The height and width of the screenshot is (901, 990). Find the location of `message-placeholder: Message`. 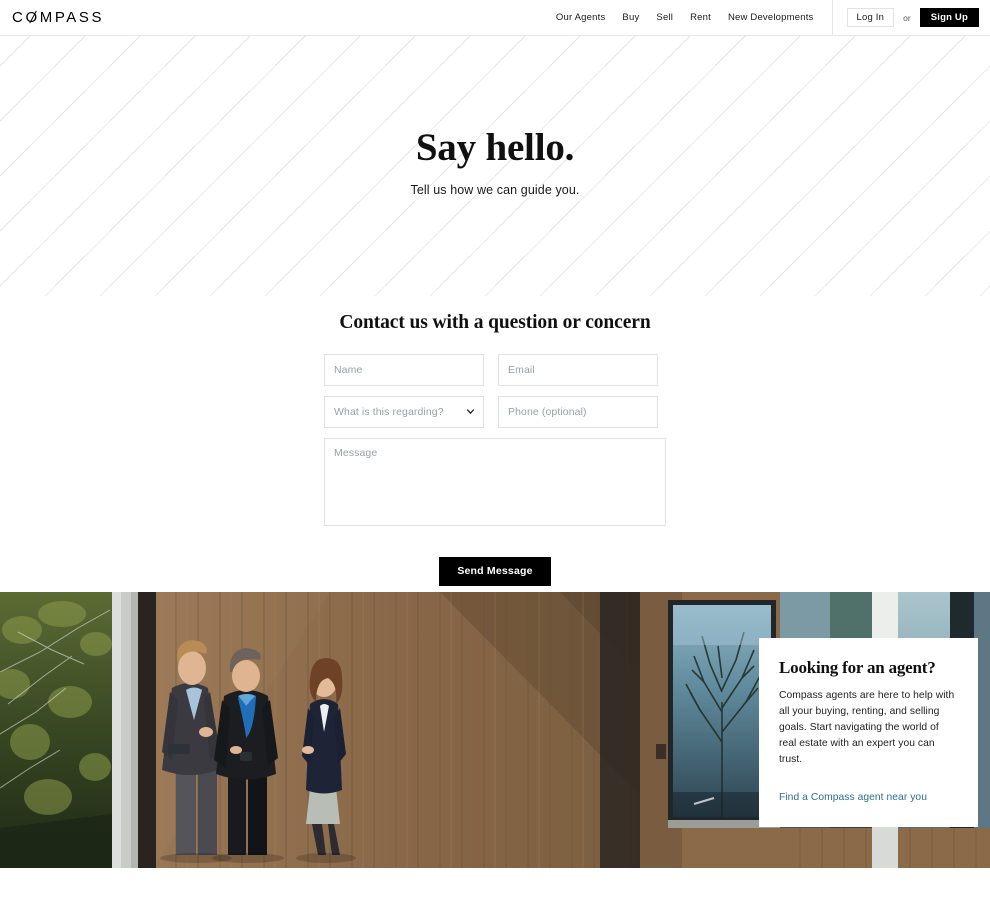

message-placeholder: Message is located at coordinates (356, 453).